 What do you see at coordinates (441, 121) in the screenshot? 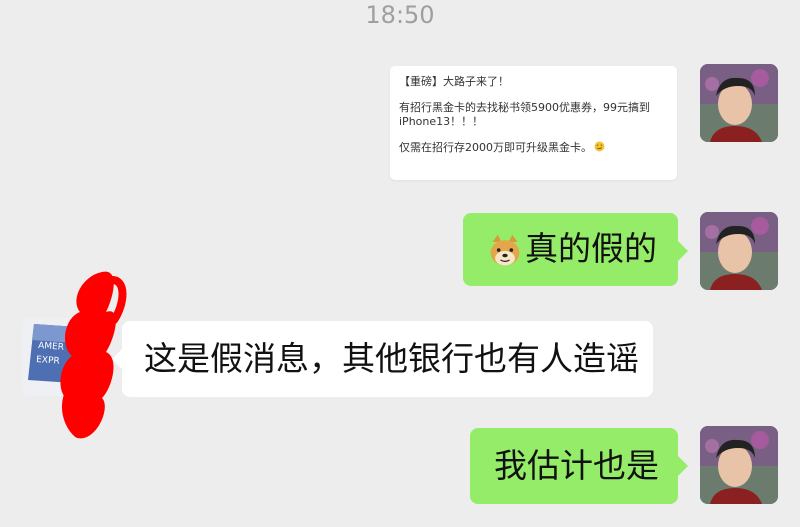
I see `card-line-product: iPhone13！！！` at bounding box center [441, 121].